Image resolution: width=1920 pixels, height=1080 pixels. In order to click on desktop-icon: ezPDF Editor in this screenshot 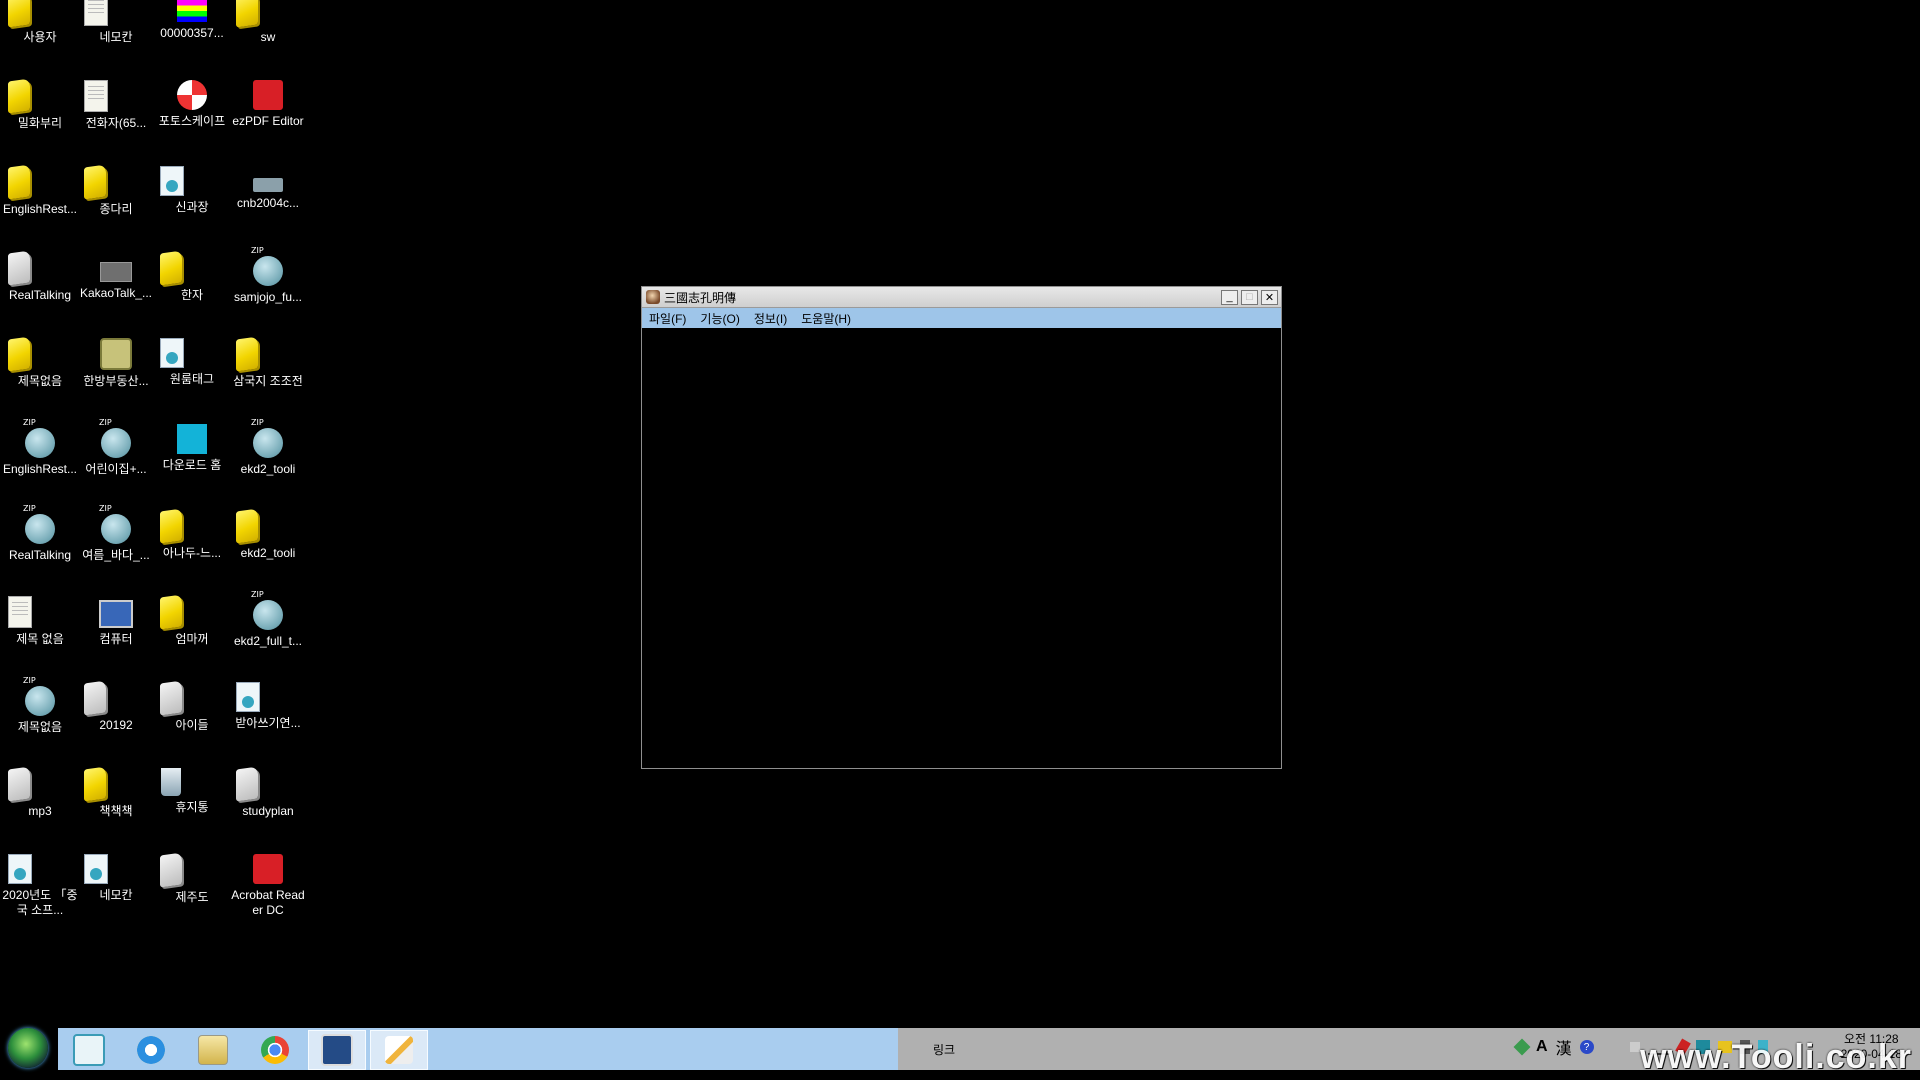, I will do `click(268, 104)`.